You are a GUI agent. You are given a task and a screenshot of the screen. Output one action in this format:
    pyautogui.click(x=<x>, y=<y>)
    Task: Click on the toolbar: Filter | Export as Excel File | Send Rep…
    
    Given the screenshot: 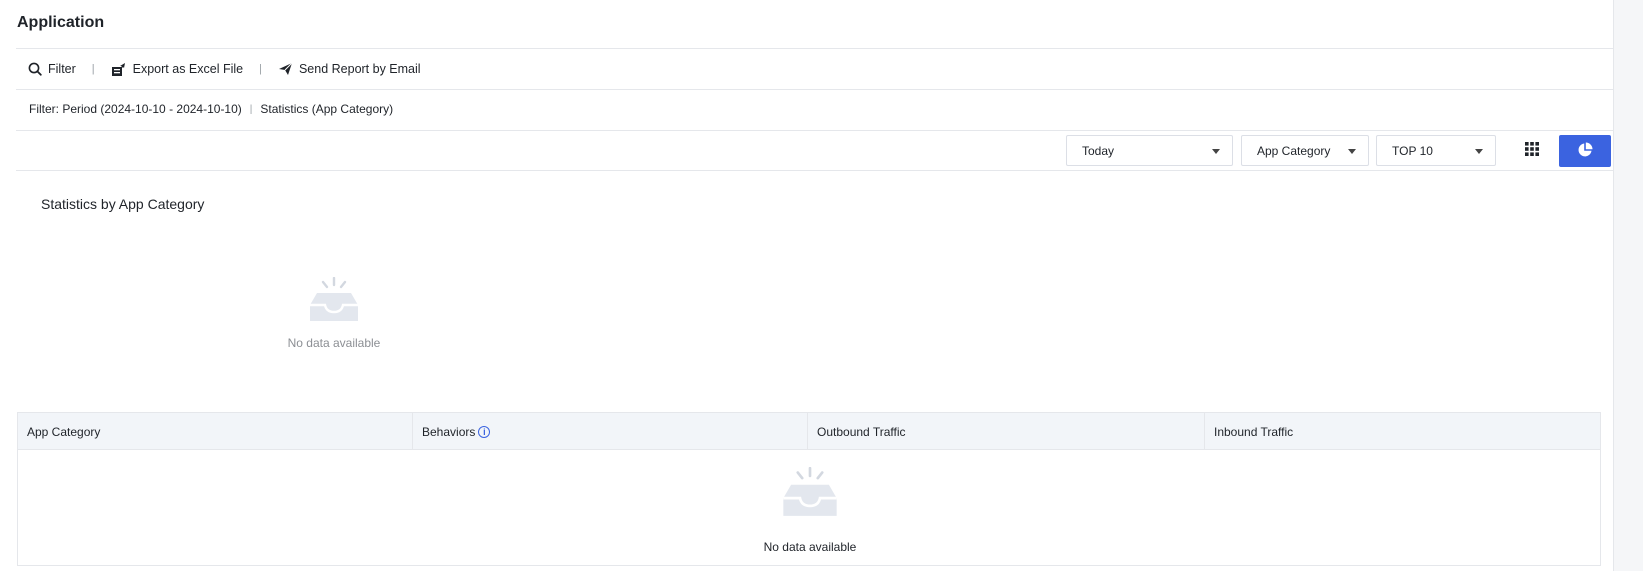 What is the action you would take?
    pyautogui.click(x=224, y=69)
    